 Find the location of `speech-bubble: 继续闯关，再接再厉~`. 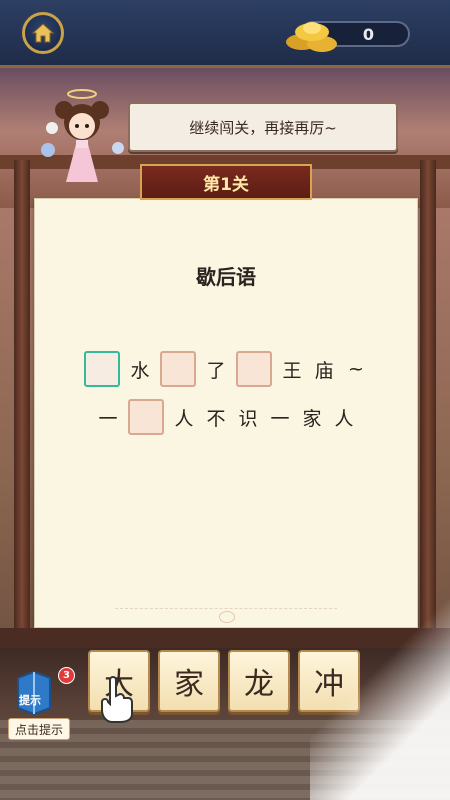

speech-bubble: 继续闯关，再接再厉~ is located at coordinates (263, 127).